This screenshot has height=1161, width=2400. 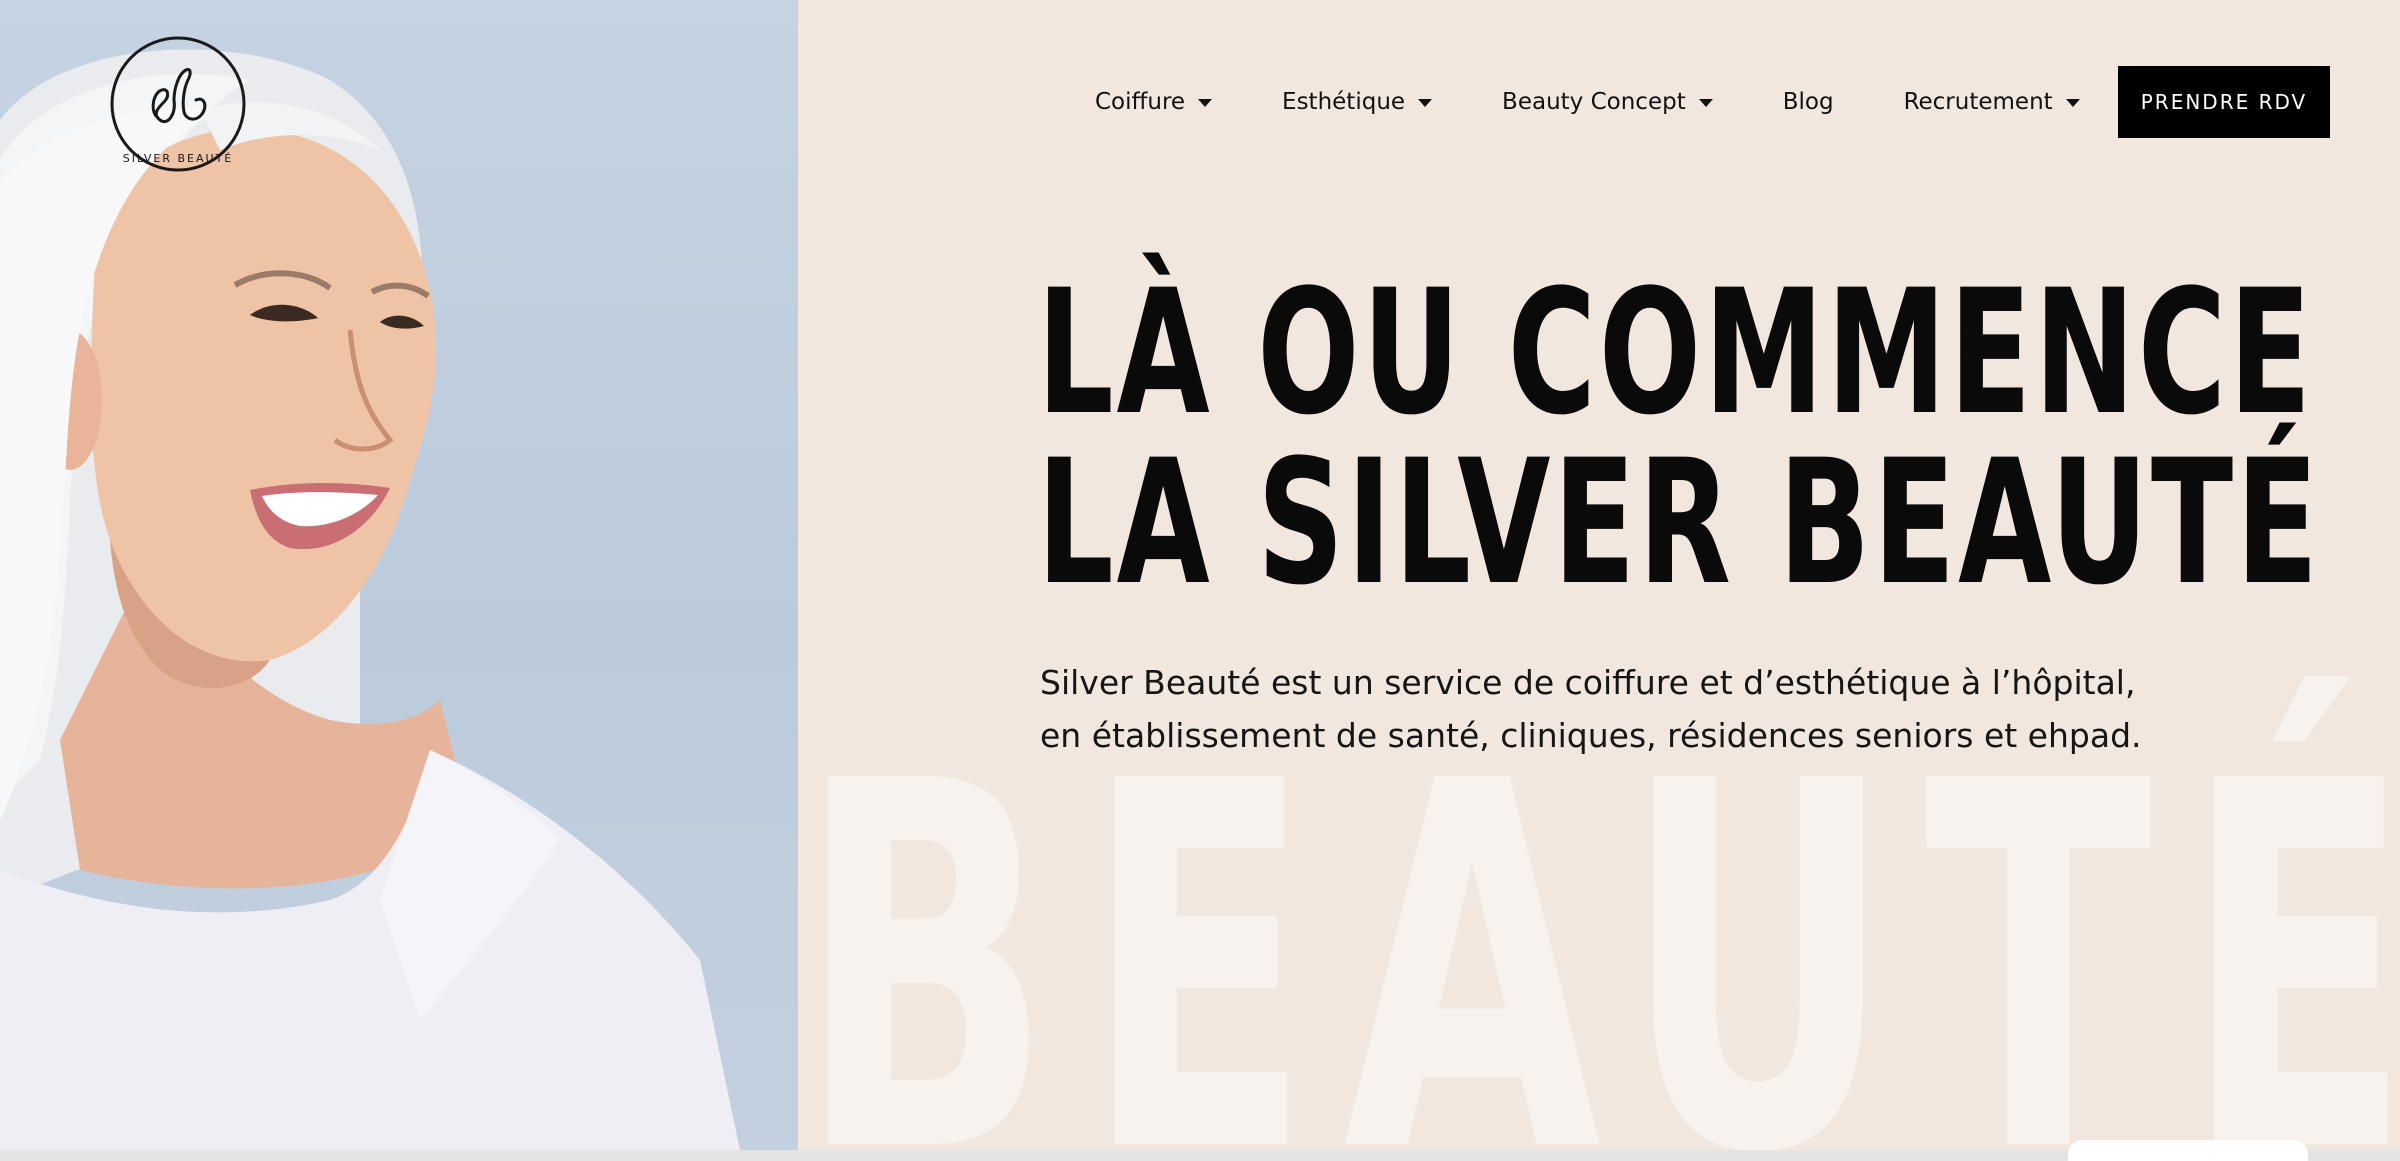 I want to click on headline-line-1: LÀ OU COMMENCE, so click(x=1676, y=352).